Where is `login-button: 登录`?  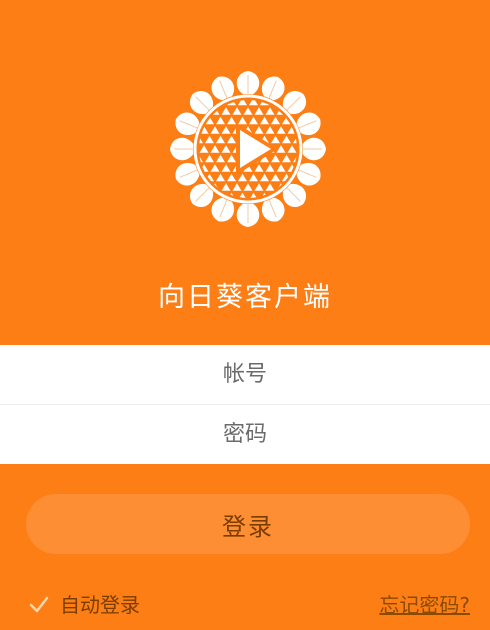 login-button: 登录 is located at coordinates (248, 524).